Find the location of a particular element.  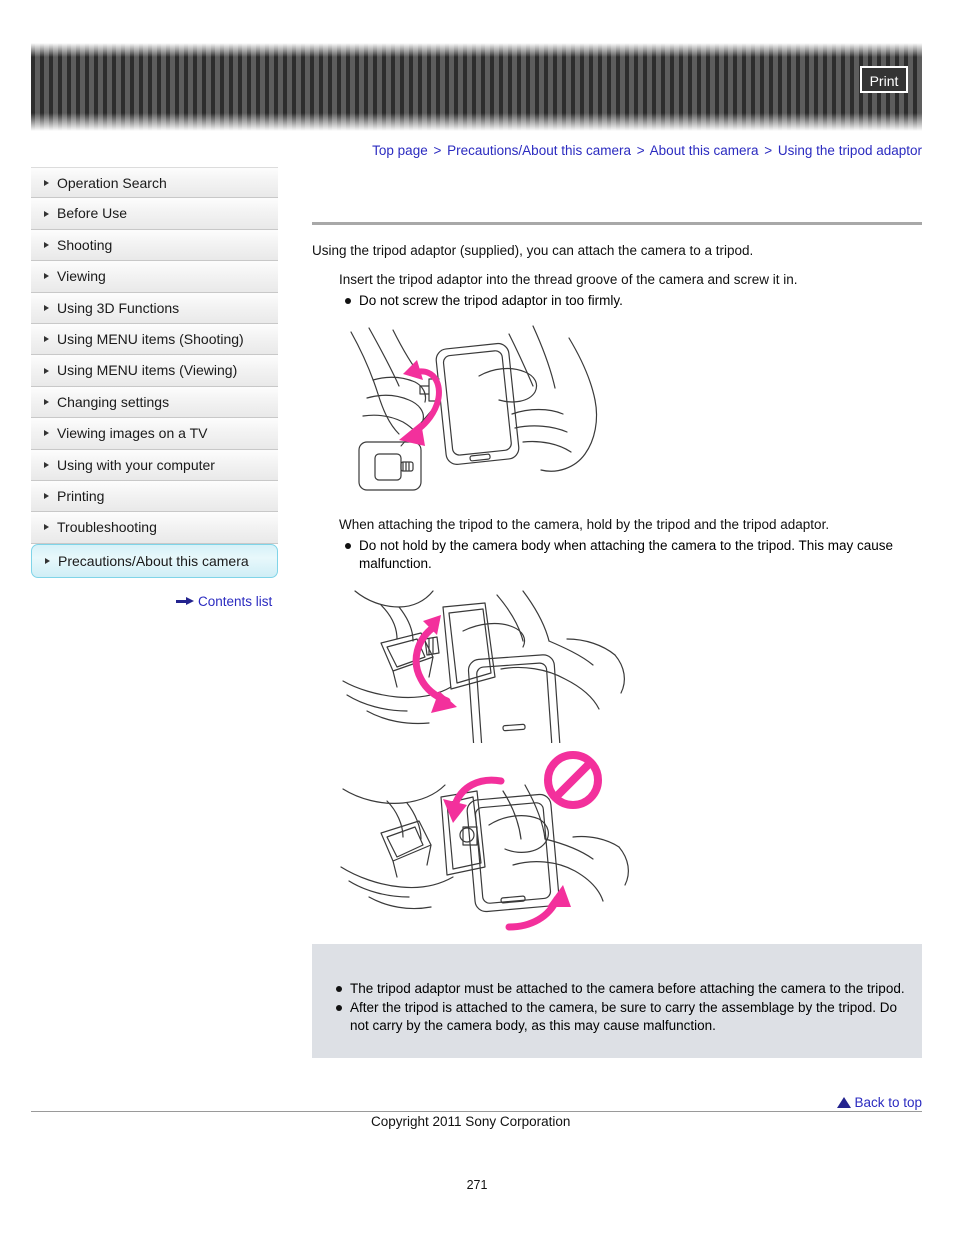

breadcrumb-item-about-this-camera: About this camera is located at coordinates (704, 150).